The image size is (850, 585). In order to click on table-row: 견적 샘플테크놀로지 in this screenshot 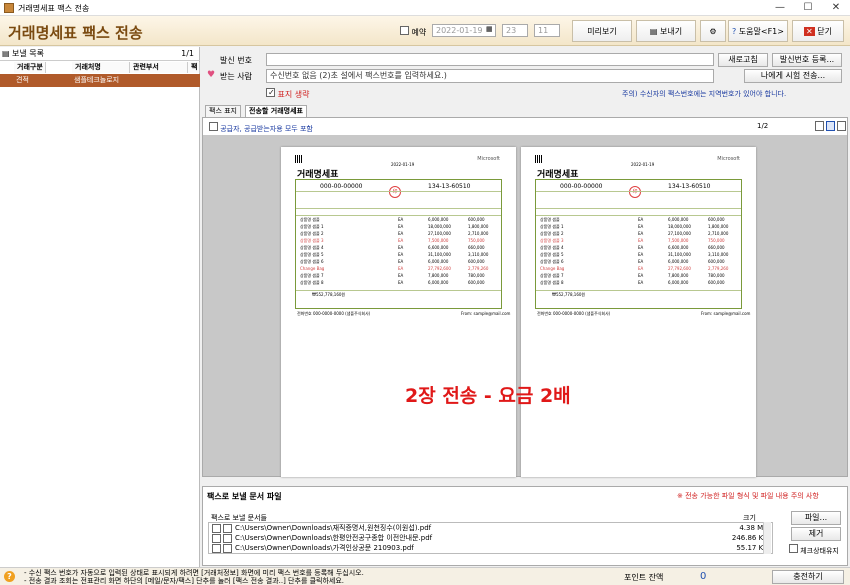, I will do `click(100, 80)`.